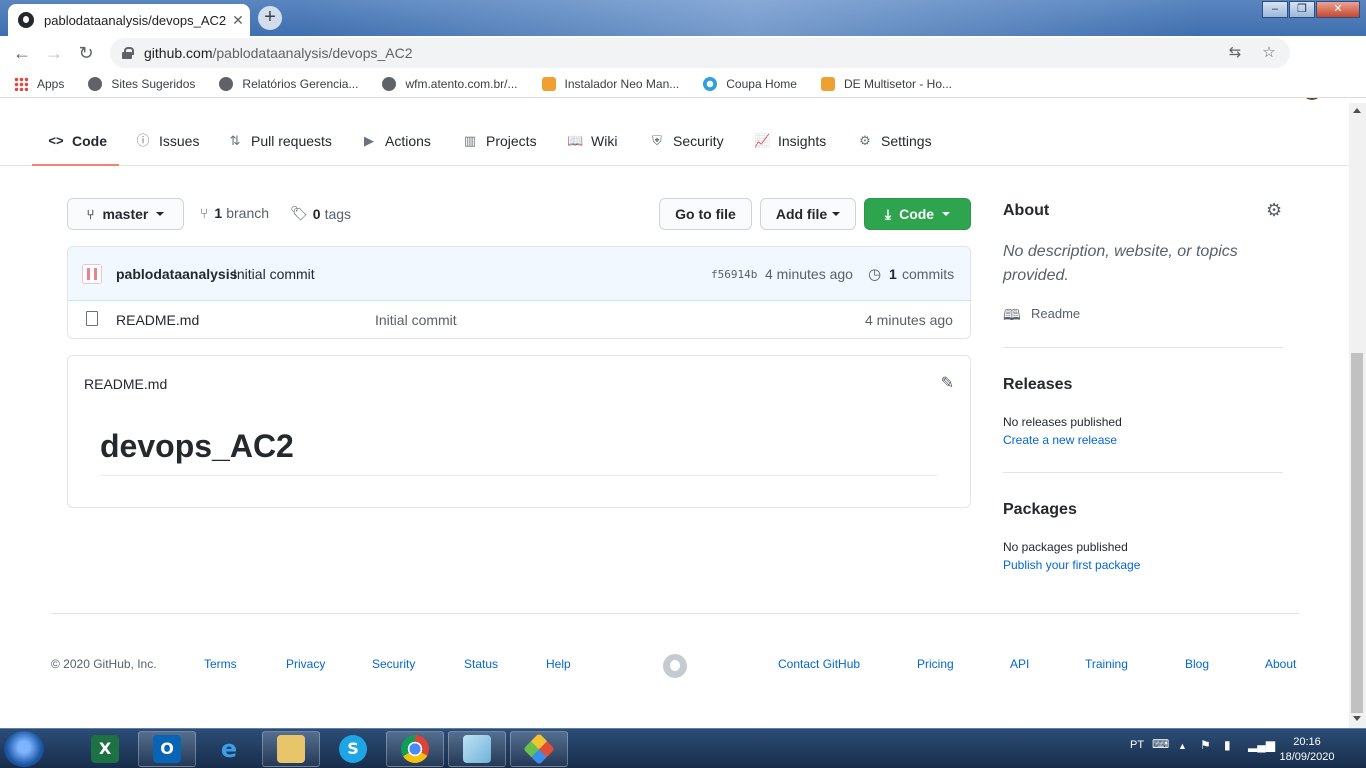 This screenshot has width=1366, height=768. I want to click on commit-author: pablodataanalysis, so click(176, 274).